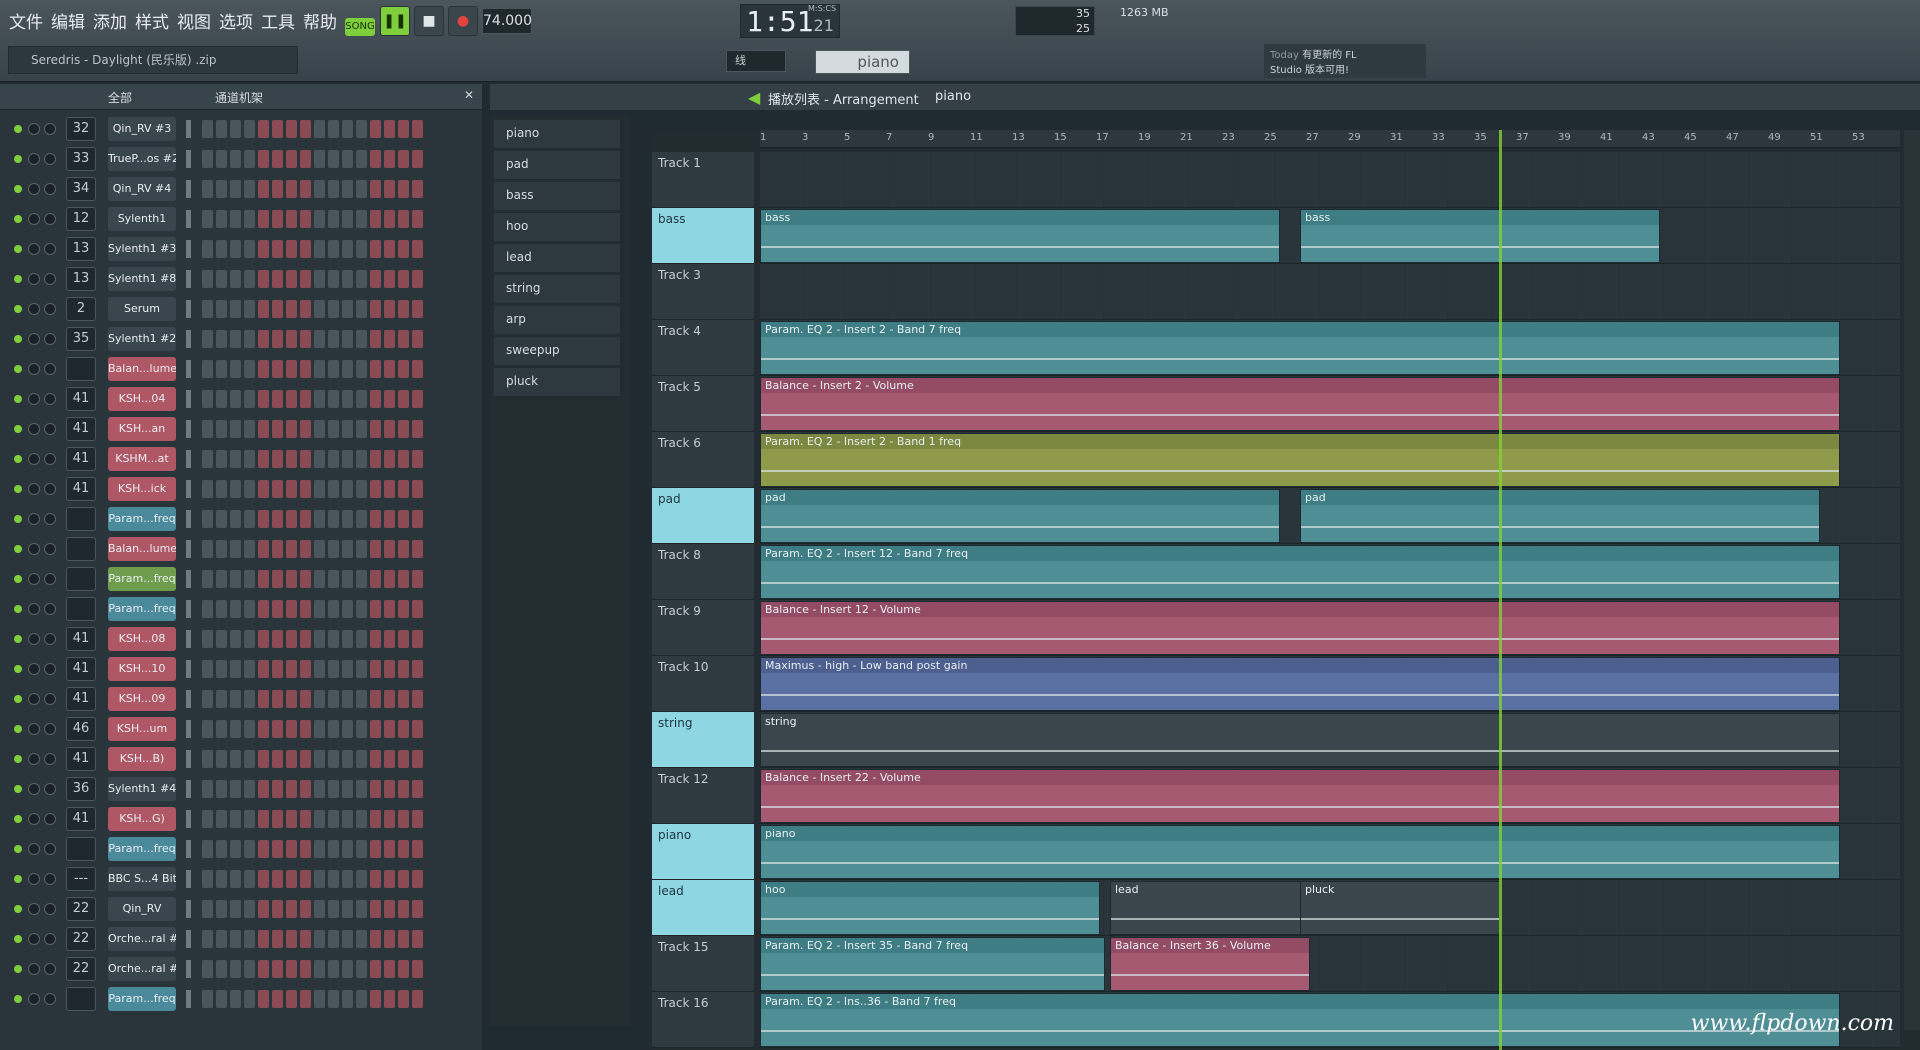 This screenshot has height=1050, width=1920. I want to click on track-header: piano, so click(703, 852).